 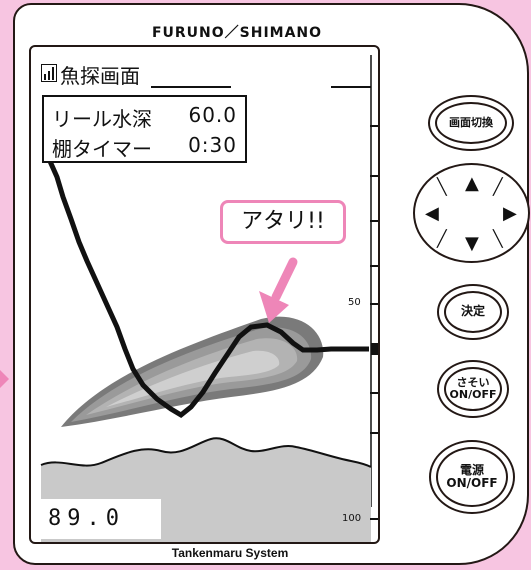 I want to click on sasoi-label: さそい ON/OFF, so click(x=473, y=388).